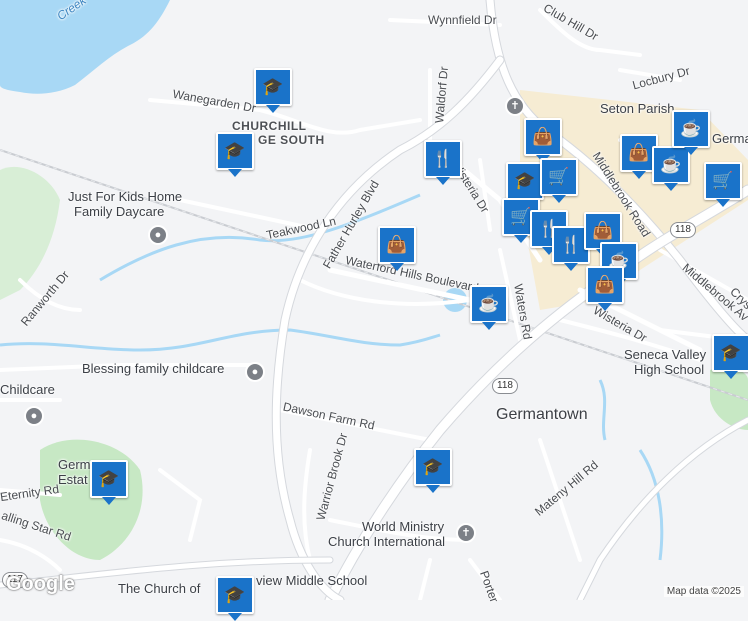 The height and width of the screenshot is (621, 748). Describe the element at coordinates (730, 356) in the screenshot. I see `school-pin-icon-4: 🎓` at that location.